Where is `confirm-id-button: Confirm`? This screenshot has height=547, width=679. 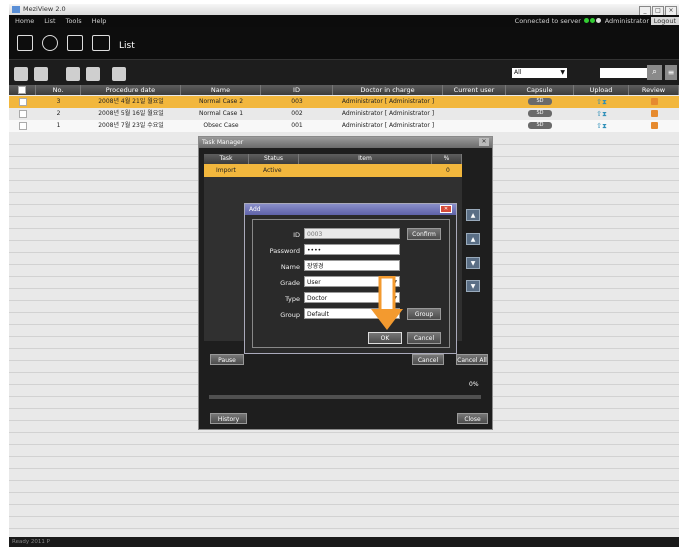
confirm-id-button: Confirm is located at coordinates (424, 234).